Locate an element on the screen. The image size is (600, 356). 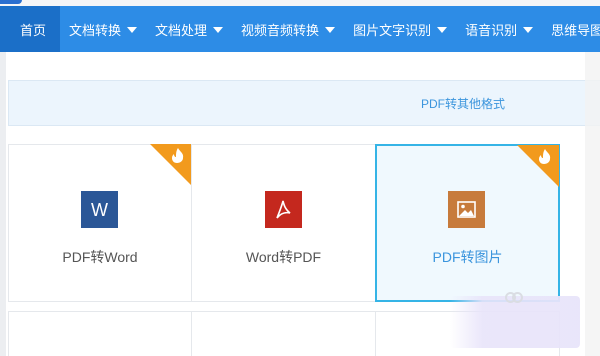
nav-item-label: 文档转换 is located at coordinates (95, 30).